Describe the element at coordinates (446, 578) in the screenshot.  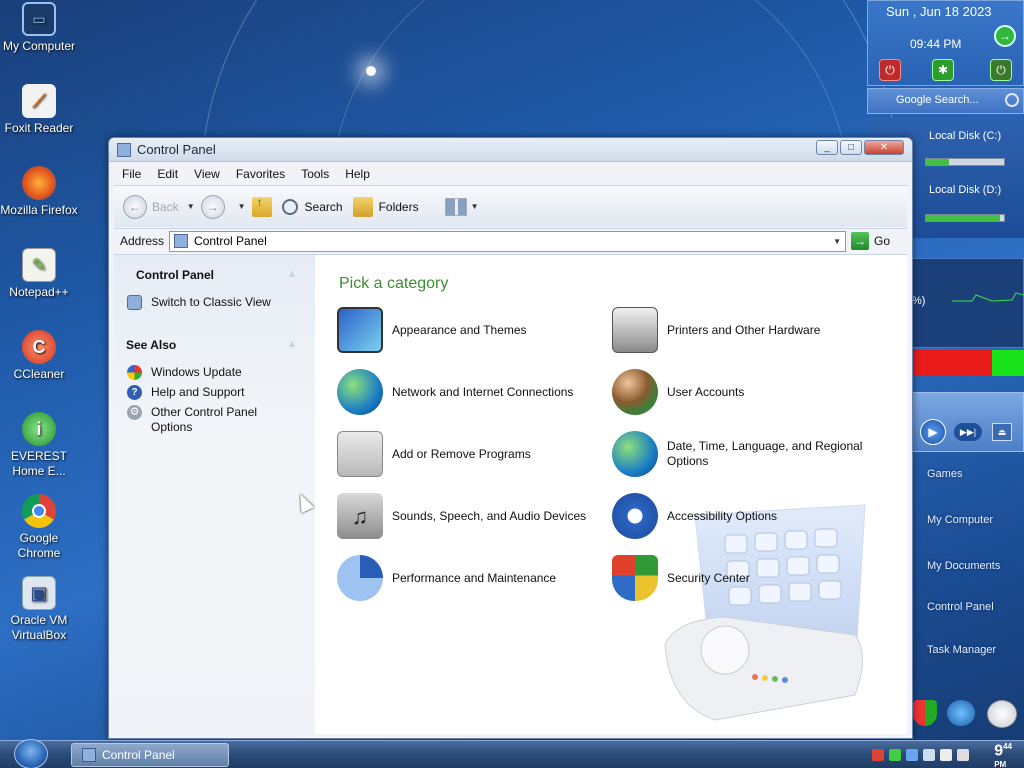
I see `category-performance-maintenance: Performance and Maintenance` at that location.